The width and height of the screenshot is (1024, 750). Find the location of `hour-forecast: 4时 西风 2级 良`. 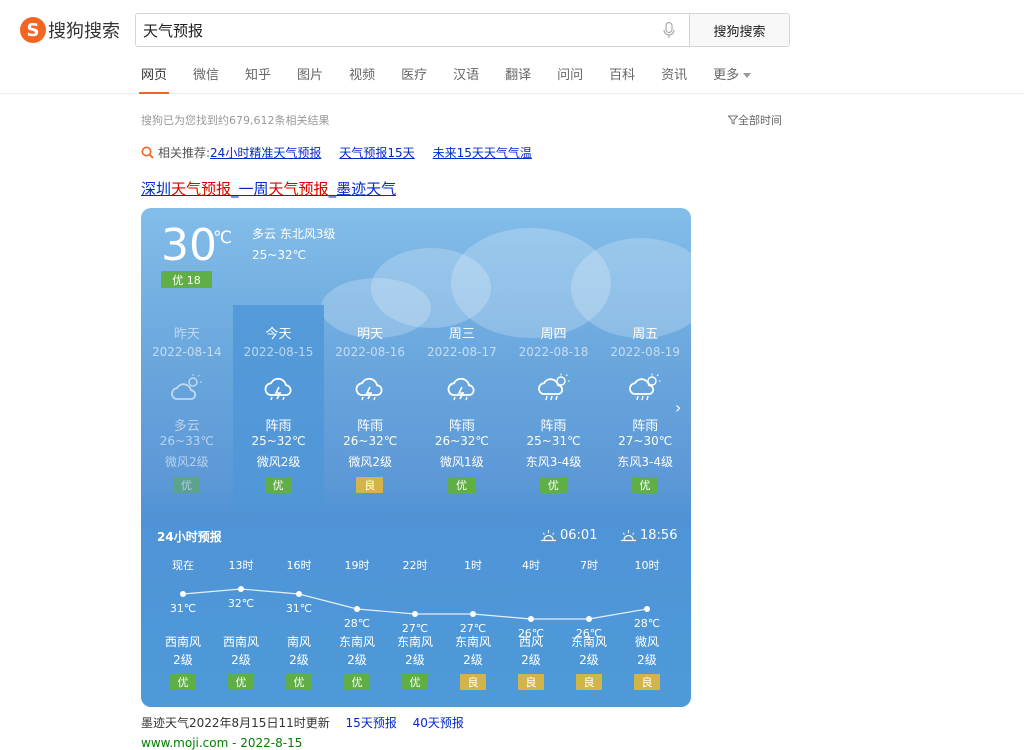

hour-forecast: 4时 西风 2级 良 is located at coordinates (531, 627).